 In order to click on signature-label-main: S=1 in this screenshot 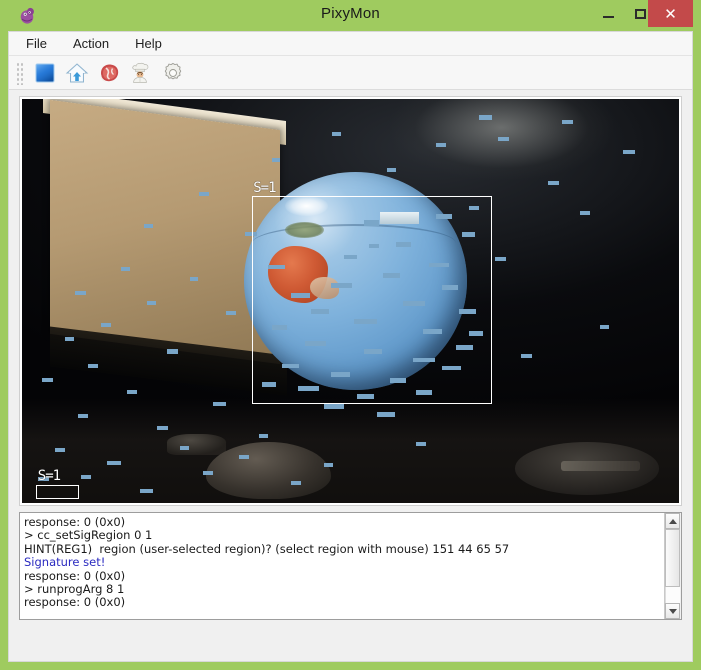, I will do `click(264, 187)`.